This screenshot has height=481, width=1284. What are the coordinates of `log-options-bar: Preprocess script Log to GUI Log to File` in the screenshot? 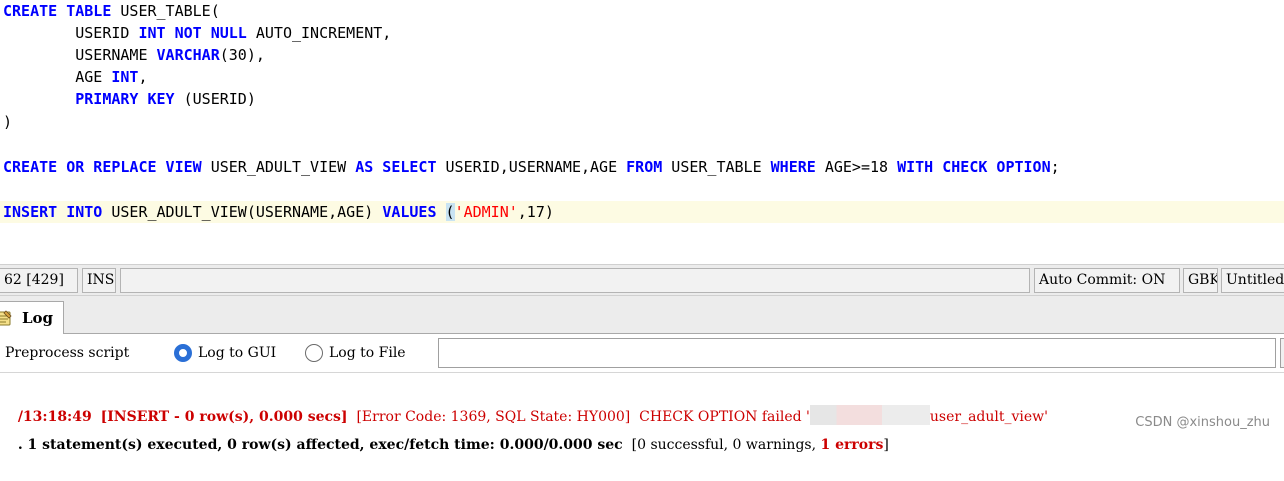 It's located at (642, 353).